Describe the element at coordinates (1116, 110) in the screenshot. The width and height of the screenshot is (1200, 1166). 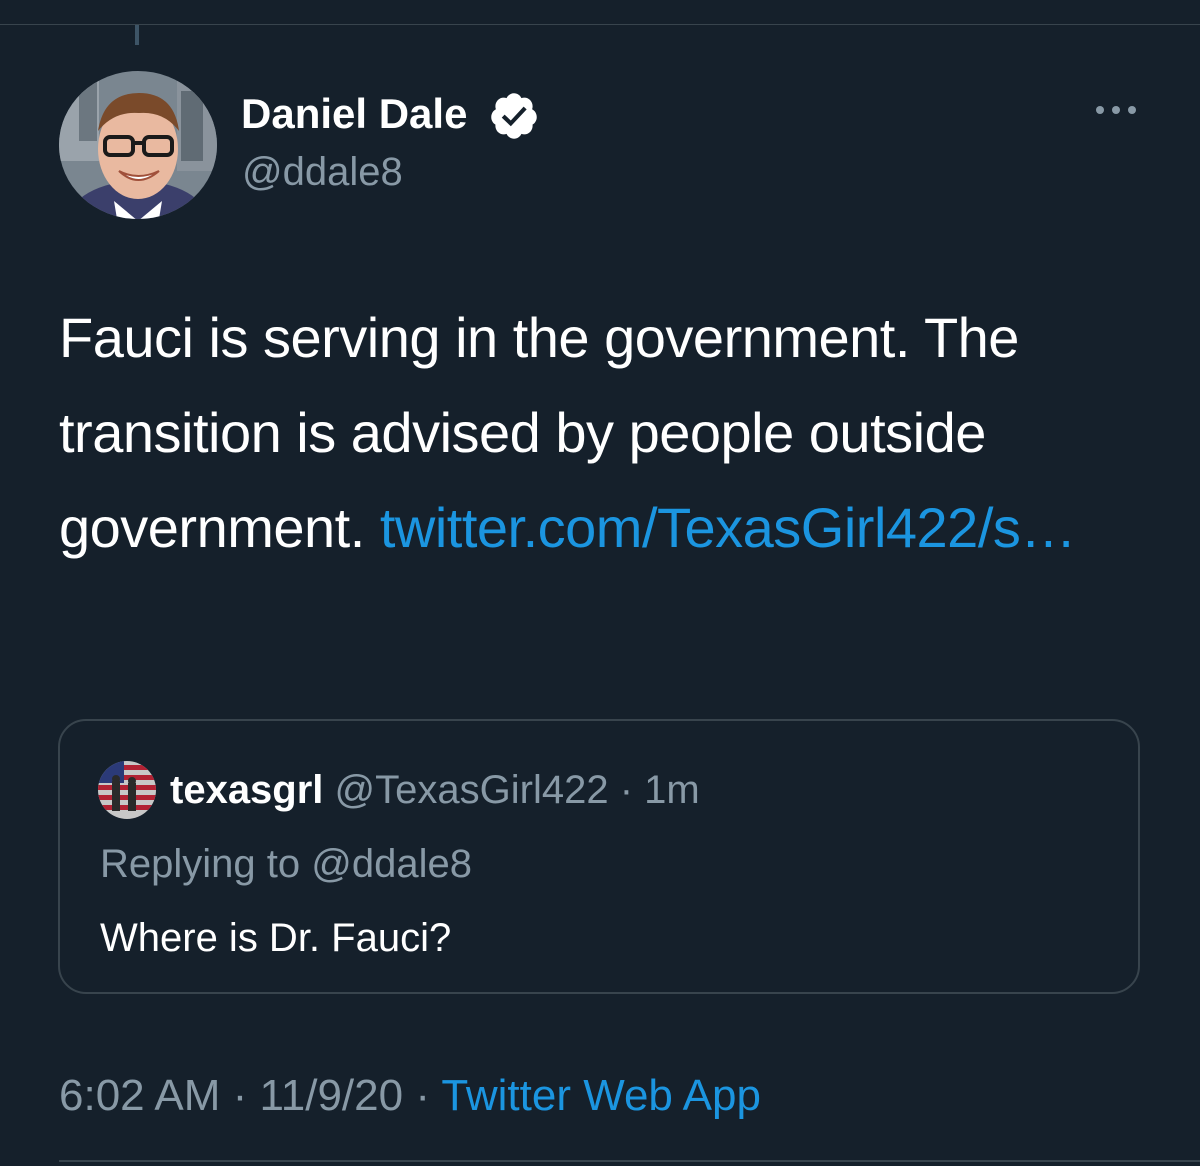
I see `more-options-icon` at that location.